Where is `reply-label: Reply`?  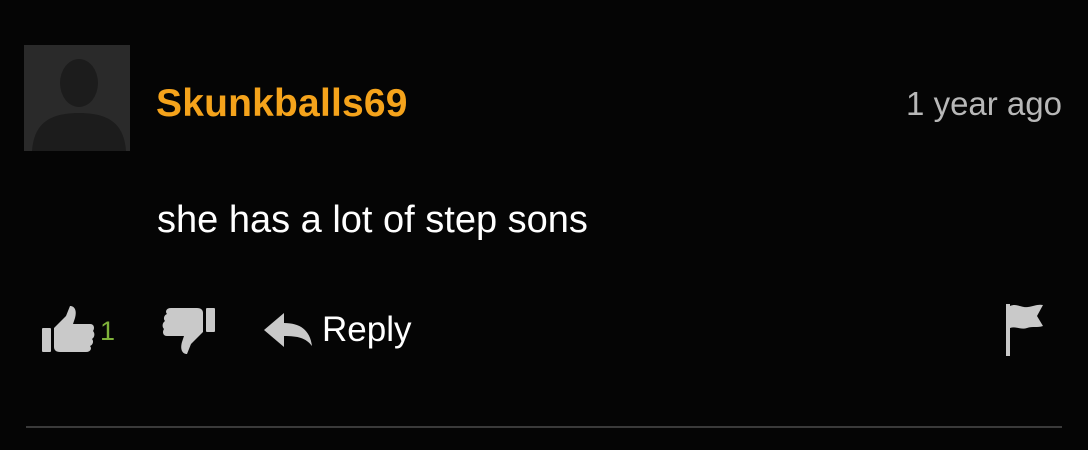 reply-label: Reply is located at coordinates (367, 329).